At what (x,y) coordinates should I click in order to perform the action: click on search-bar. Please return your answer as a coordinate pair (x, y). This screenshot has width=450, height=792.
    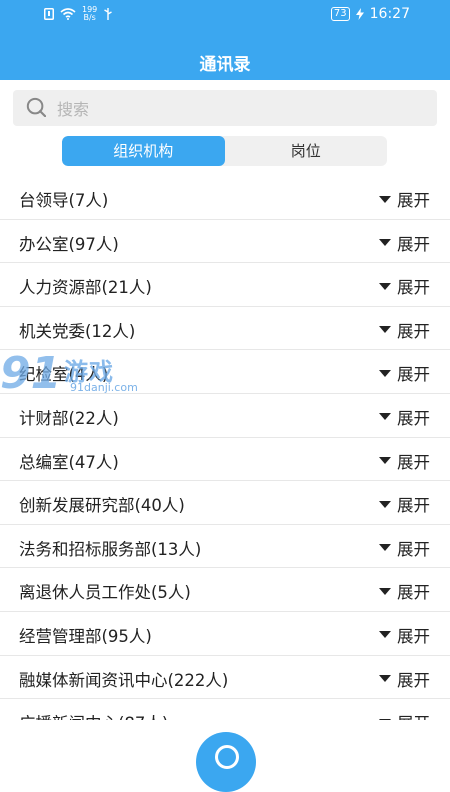
    Looking at the image, I should click on (225, 109).